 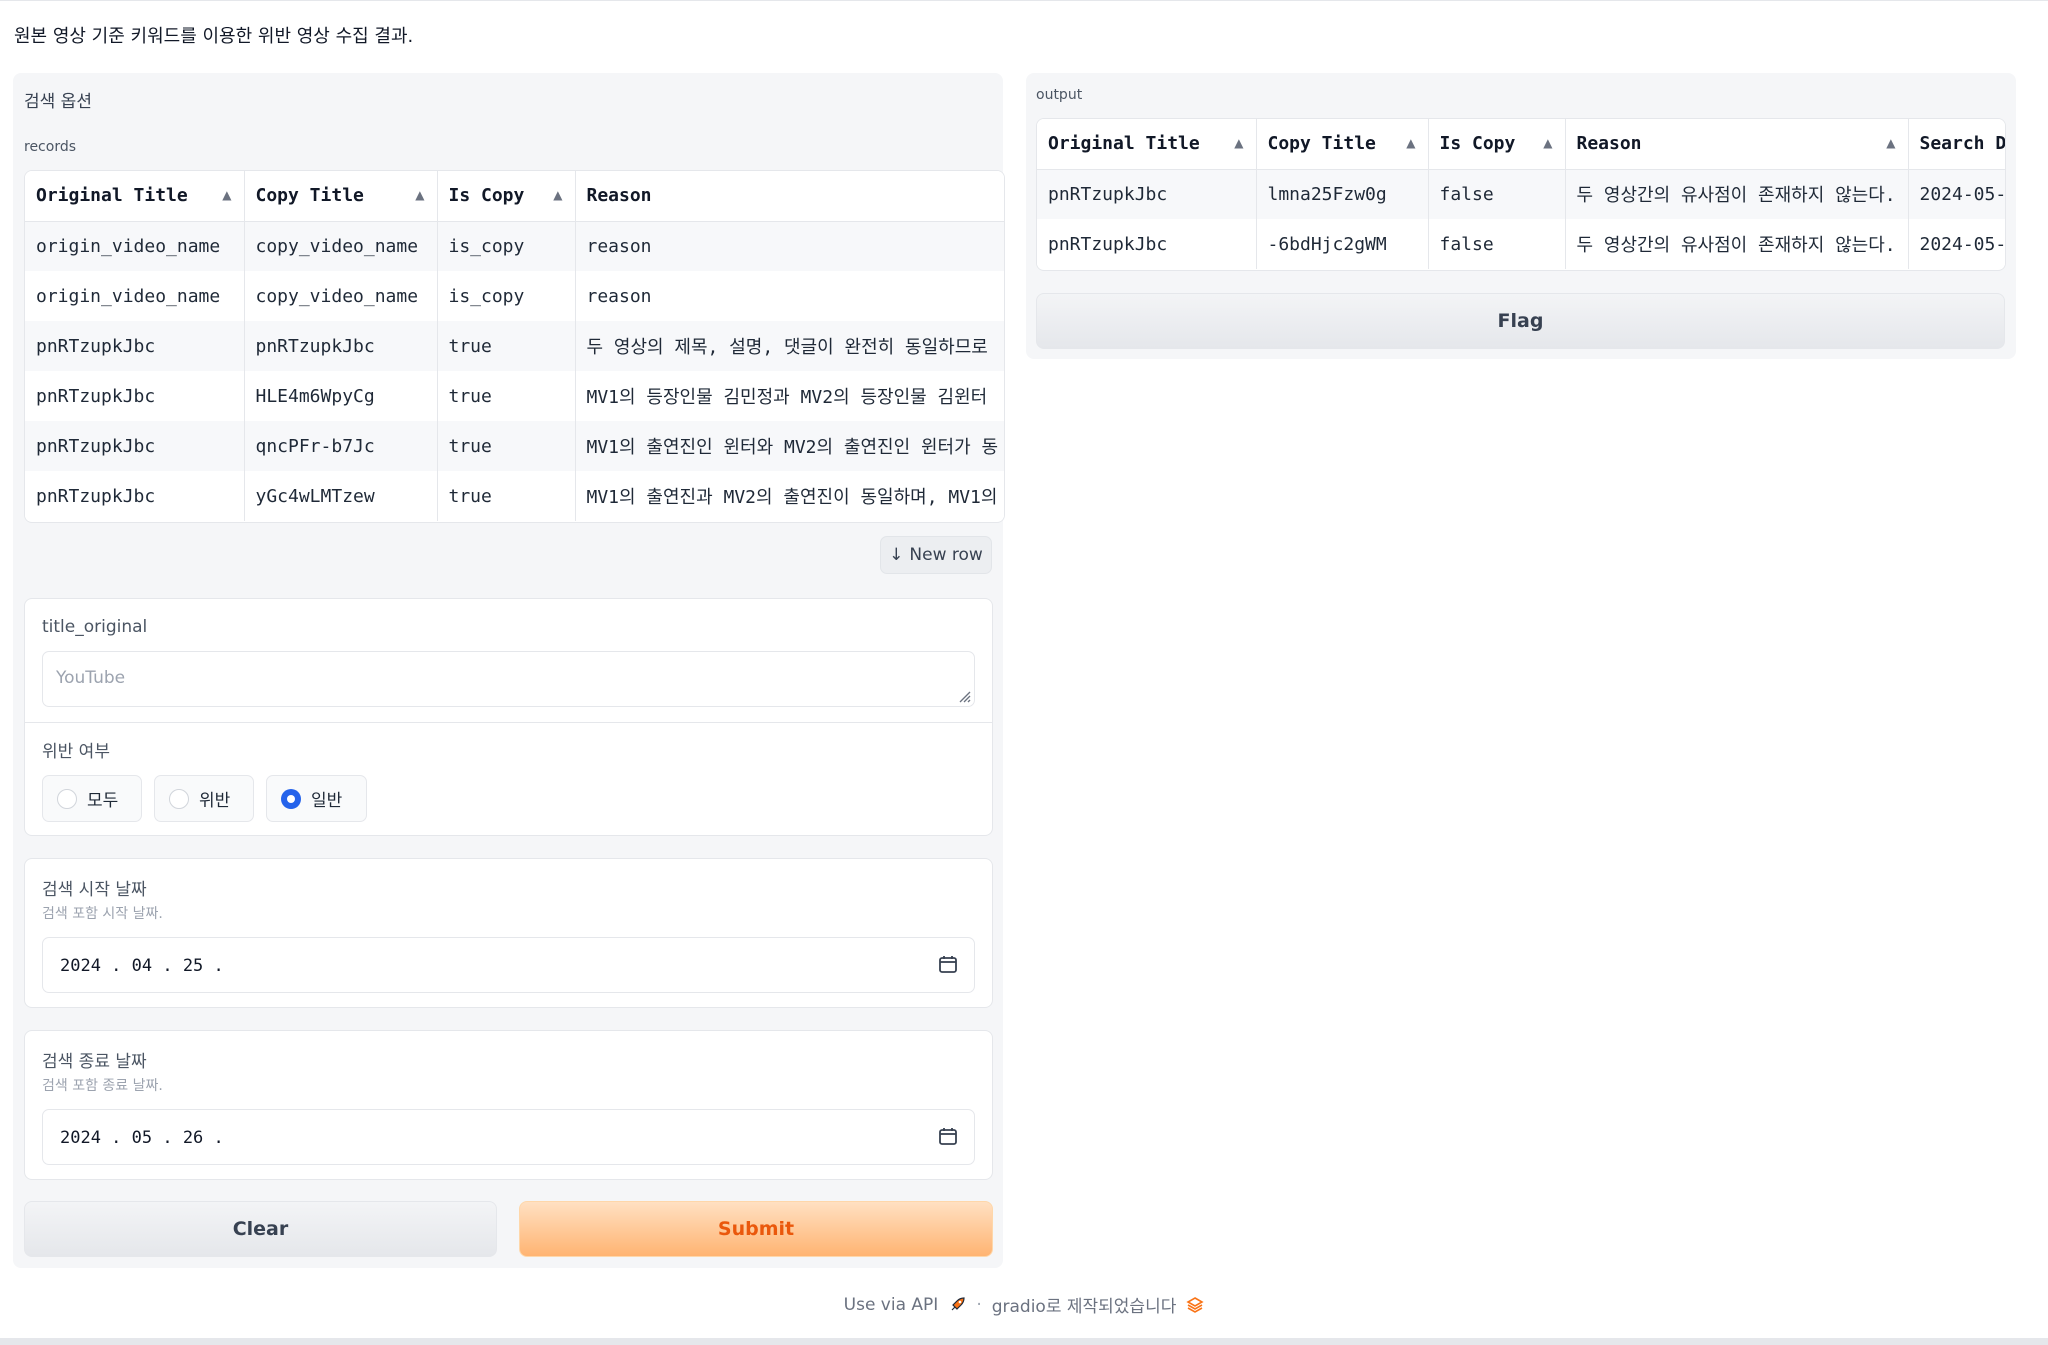 I want to click on output-header-is-copy: Is Copy ▲, so click(x=1497, y=144).